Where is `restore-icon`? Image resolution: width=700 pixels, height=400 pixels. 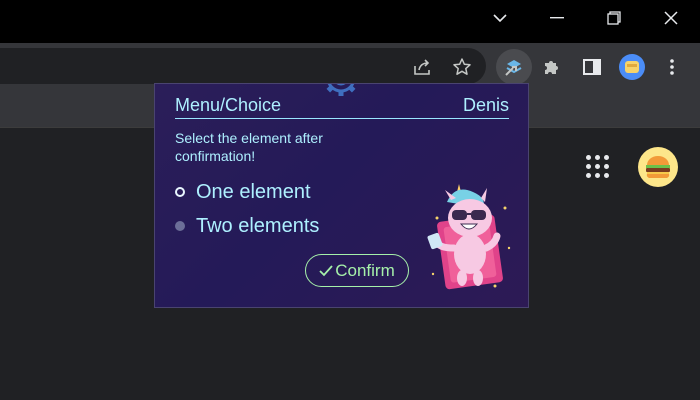 restore-icon is located at coordinates (614, 18).